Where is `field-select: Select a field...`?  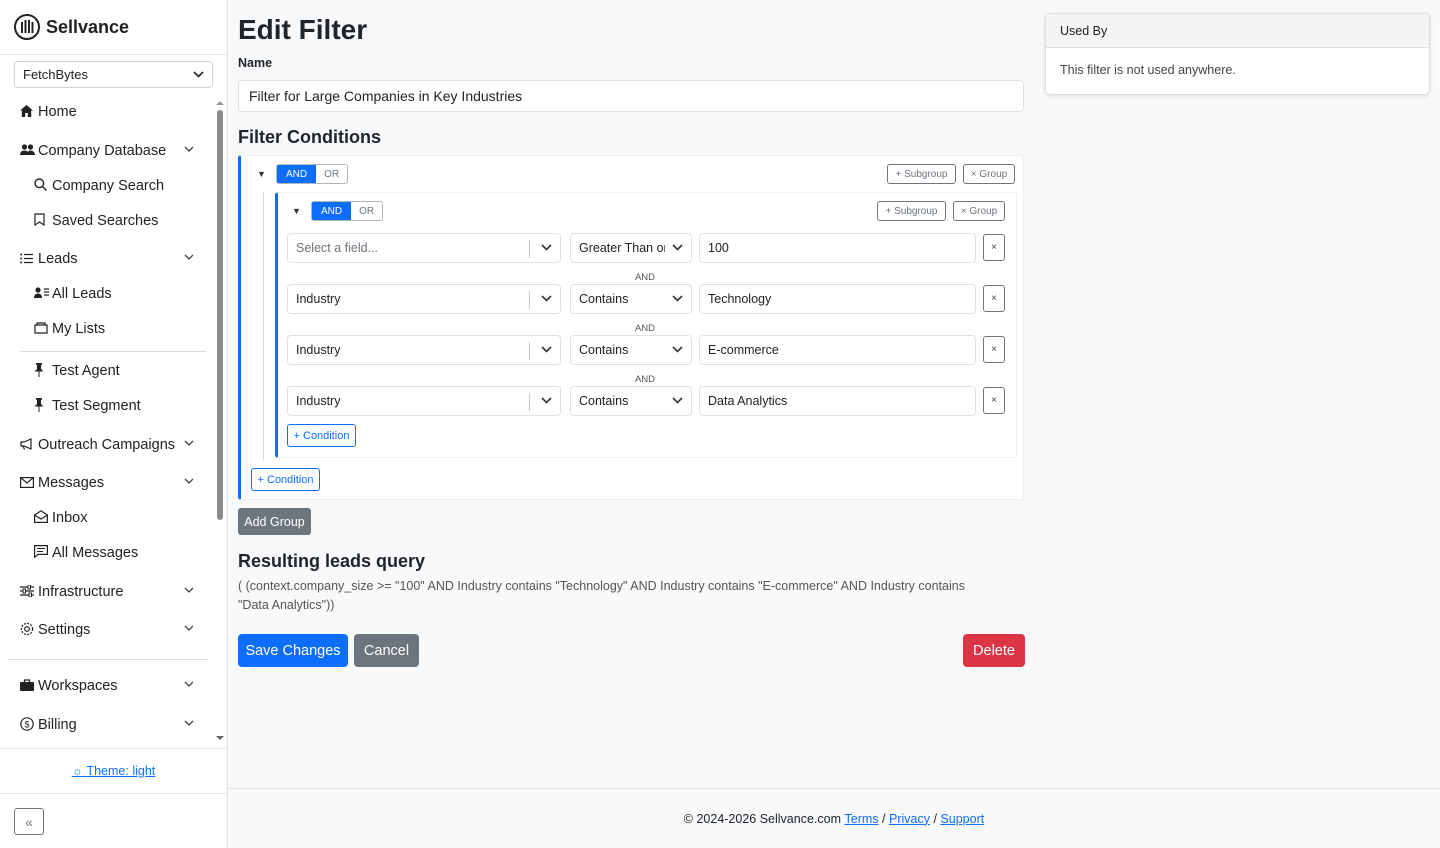
field-select: Select a field... is located at coordinates (424, 248).